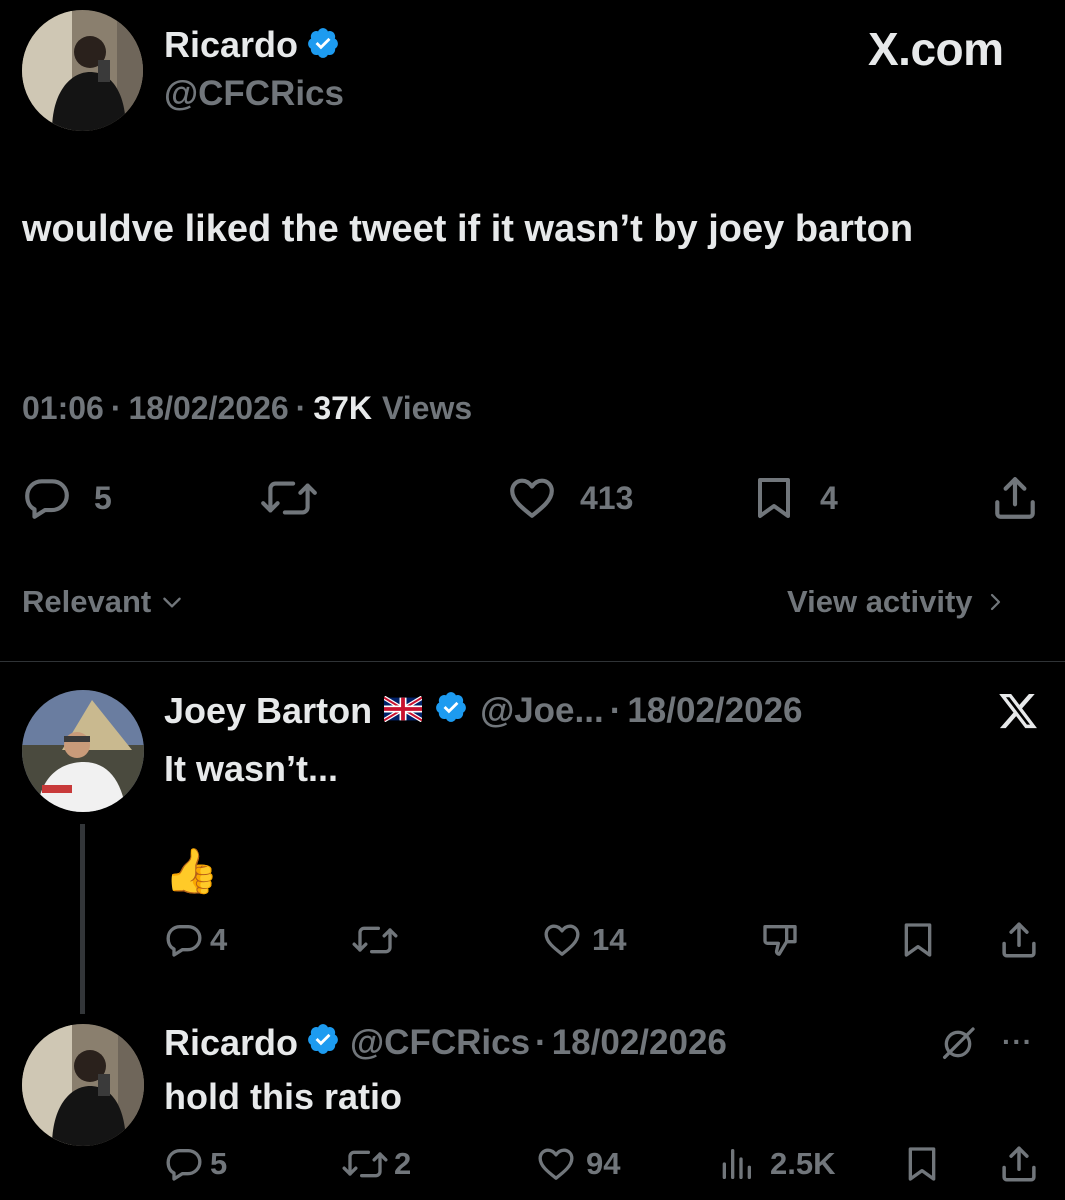 The image size is (1065, 1200). I want to click on x-logo-icon, so click(1018, 713).